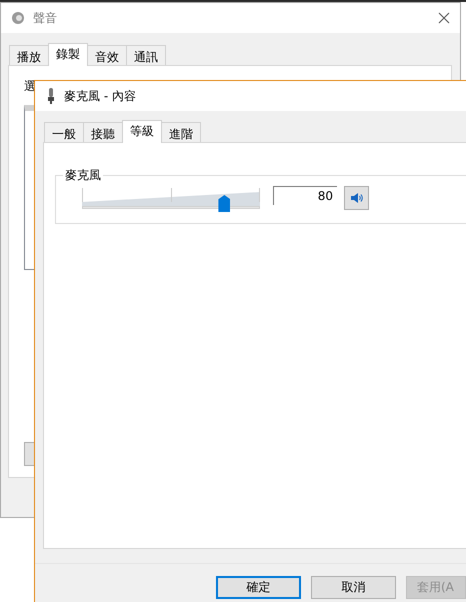 The height and width of the screenshot is (602, 466). What do you see at coordinates (356, 198) in the screenshot?
I see `mute-button` at bounding box center [356, 198].